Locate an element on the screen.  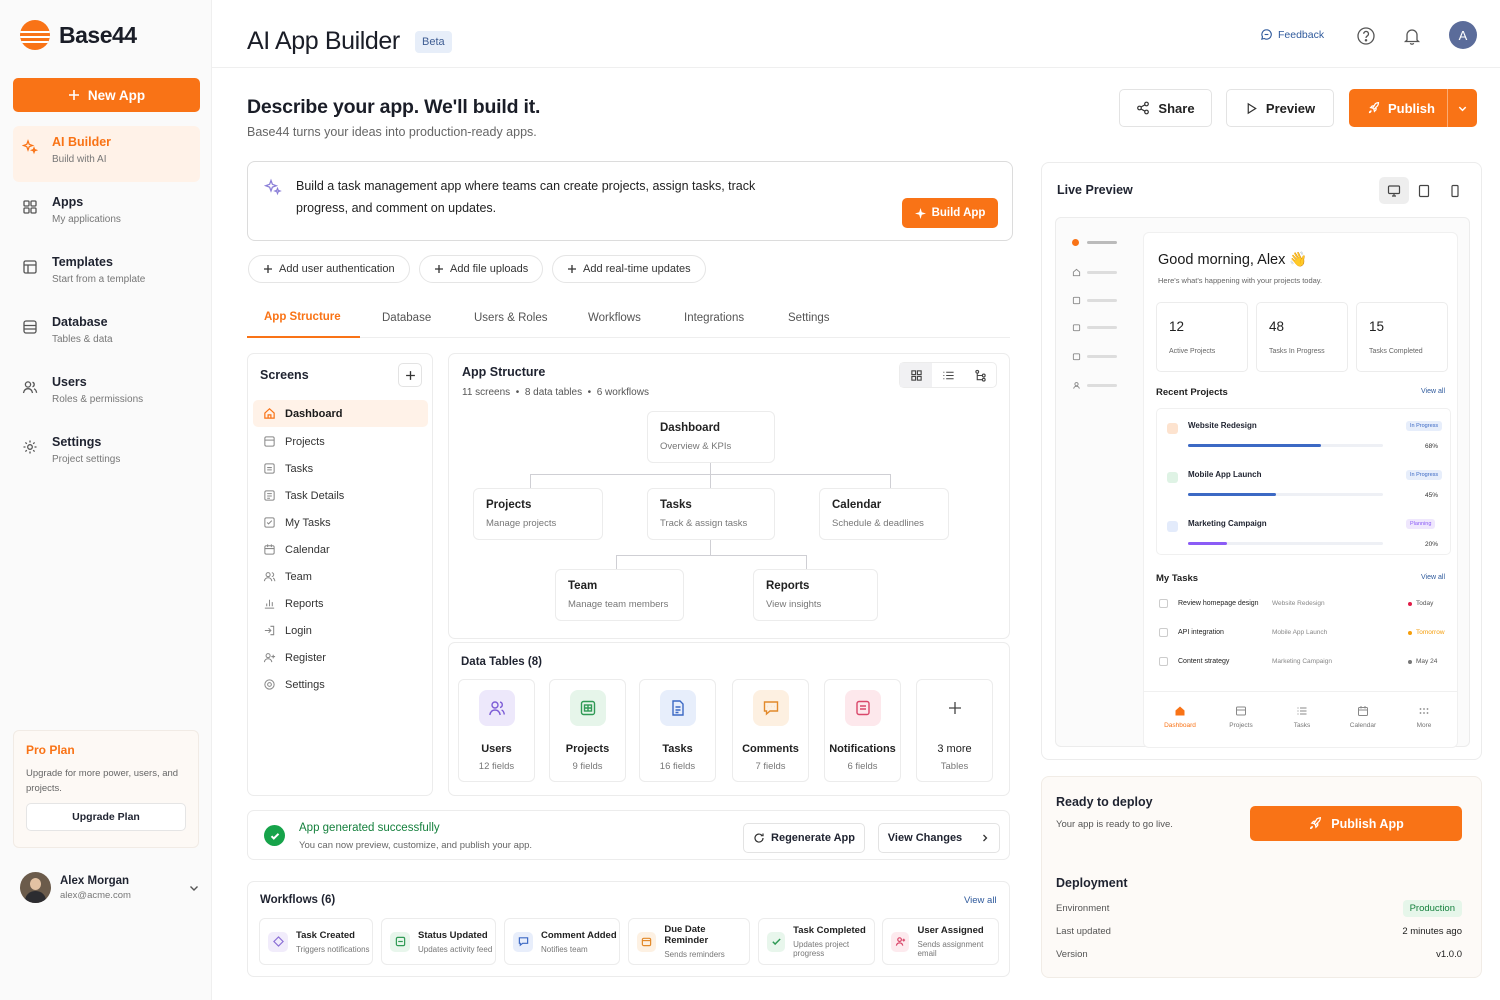
chevron-down-icon is located at coordinates (194, 888).